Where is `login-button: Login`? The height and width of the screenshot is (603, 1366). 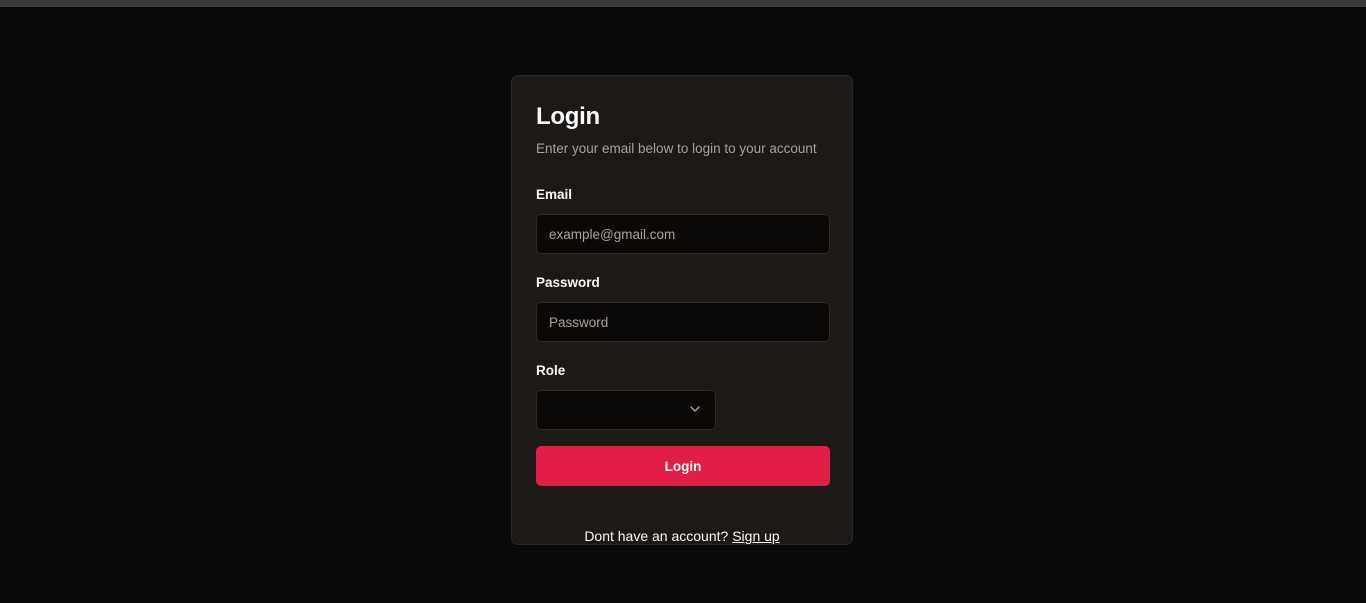
login-button: Login is located at coordinates (683, 466).